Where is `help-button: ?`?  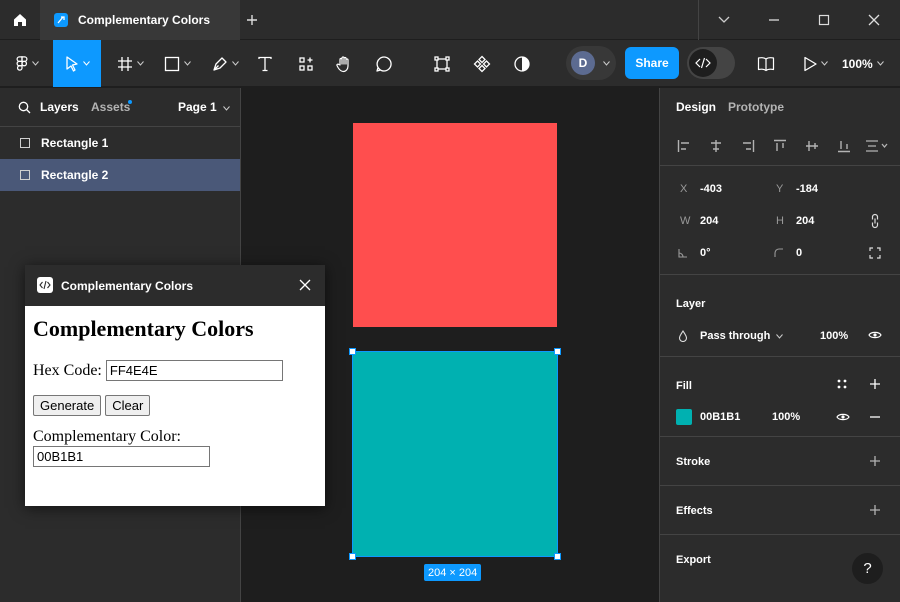
help-button: ? is located at coordinates (867, 568).